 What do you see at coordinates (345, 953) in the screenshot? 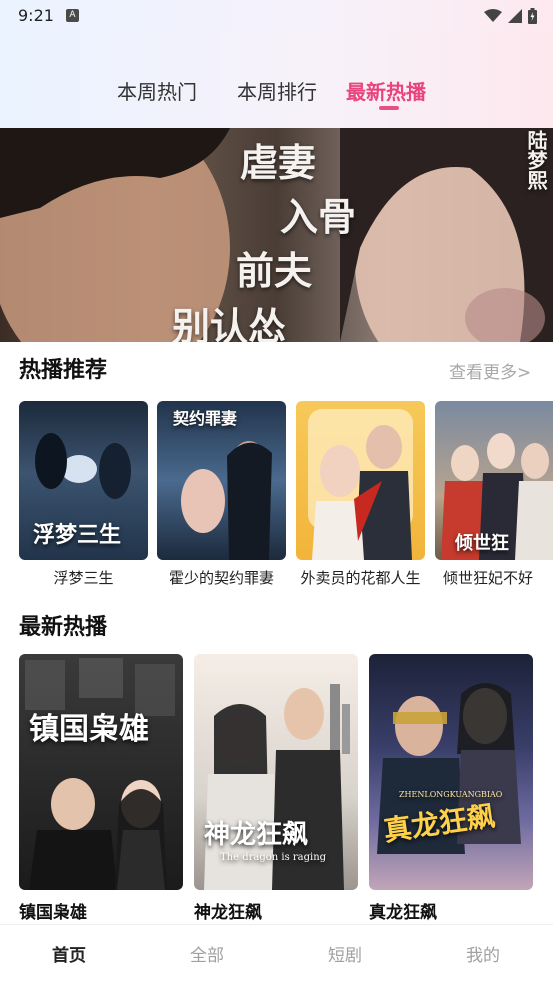
I see `nav-short-drama: 短剧` at bounding box center [345, 953].